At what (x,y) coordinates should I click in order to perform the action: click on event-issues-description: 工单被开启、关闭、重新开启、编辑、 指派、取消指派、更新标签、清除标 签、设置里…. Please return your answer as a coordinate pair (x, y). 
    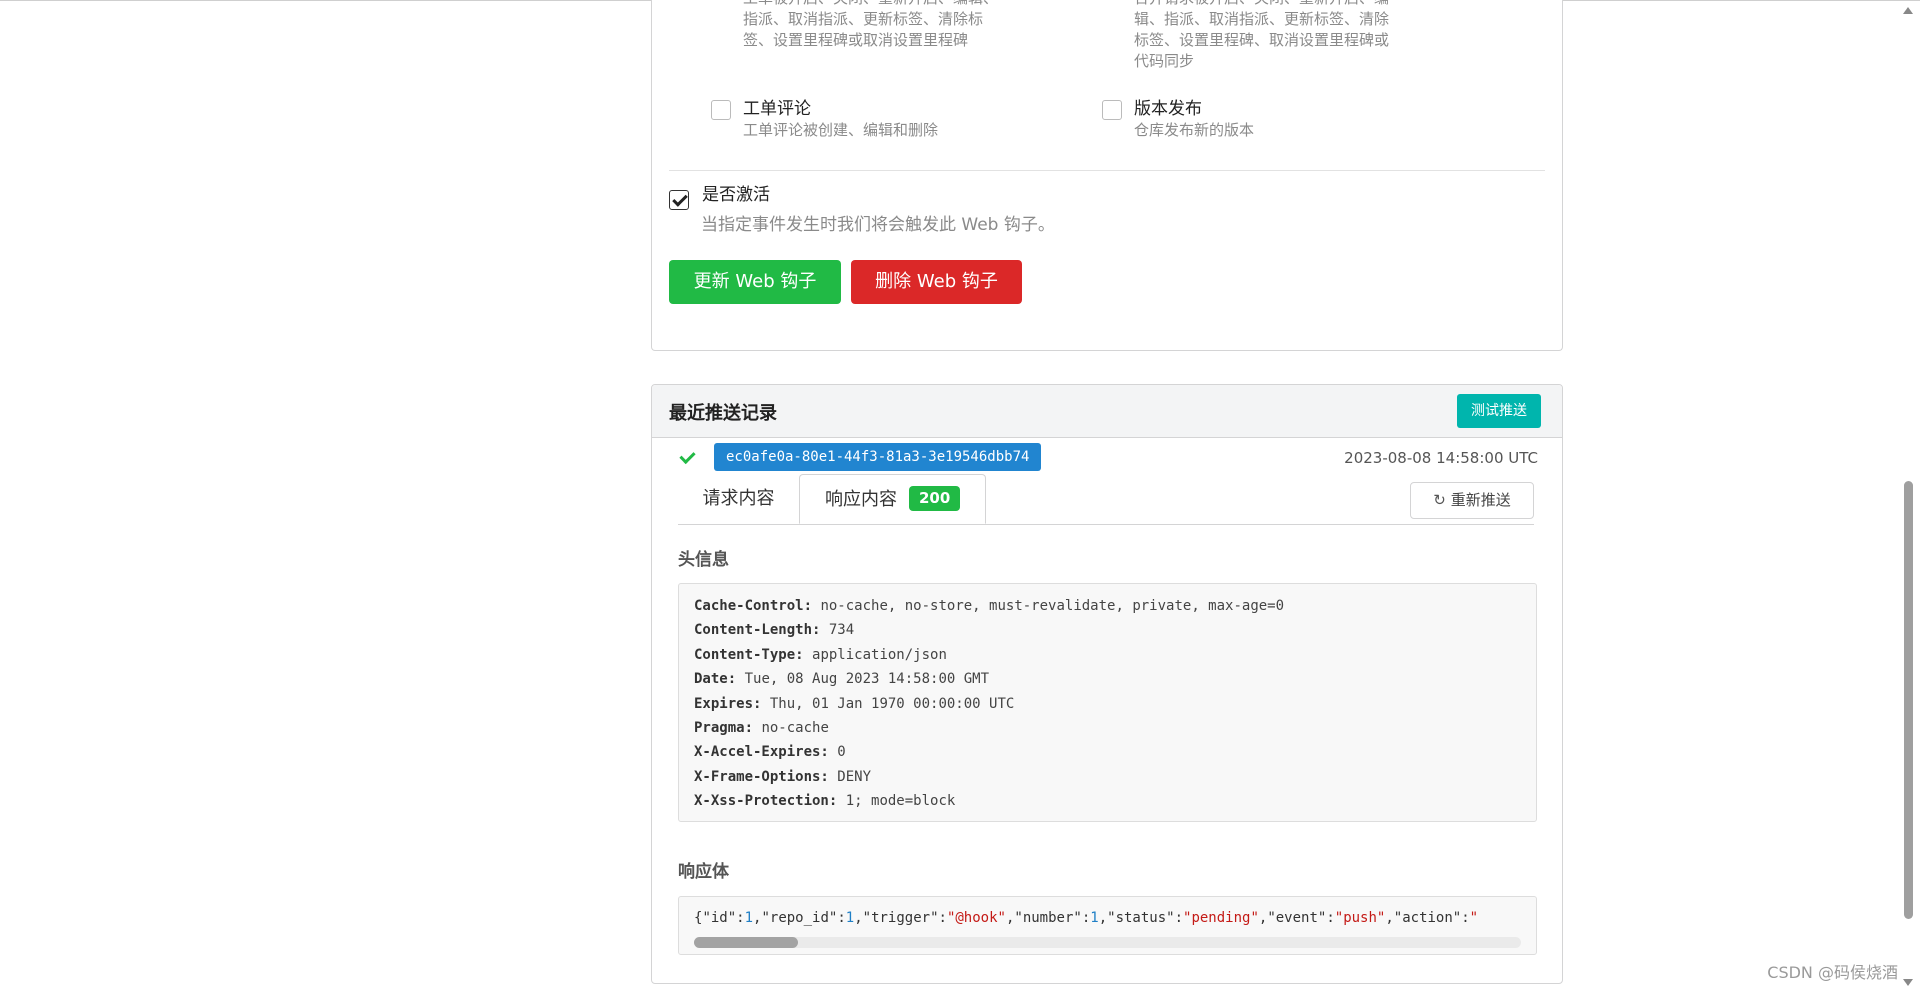
    Looking at the image, I should click on (870, 25).